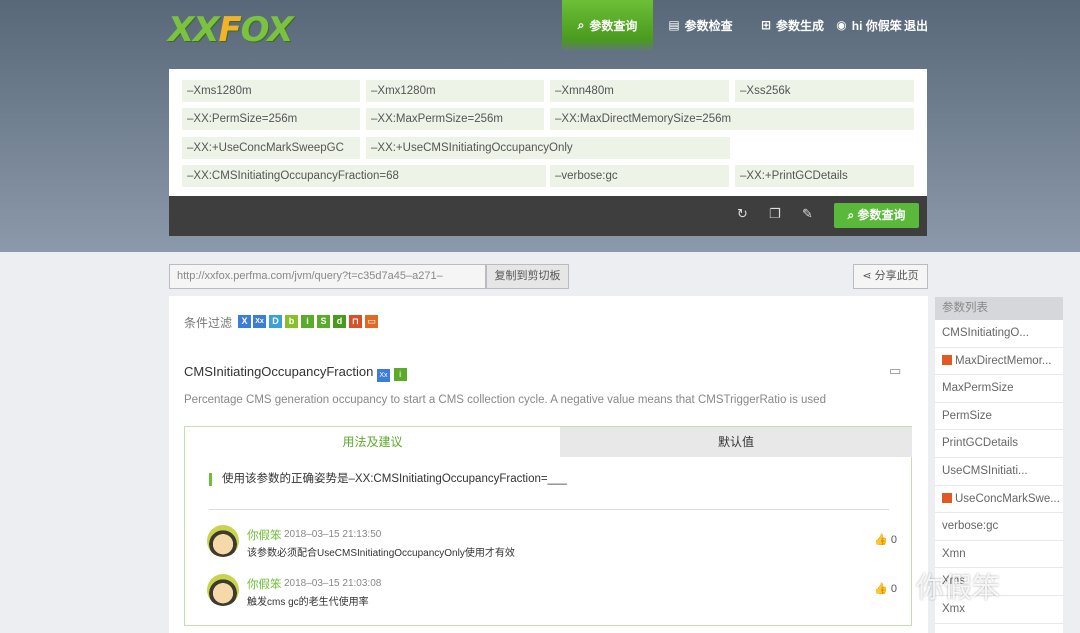  I want to click on query-button: ⌕ 参数查询, so click(876, 215).